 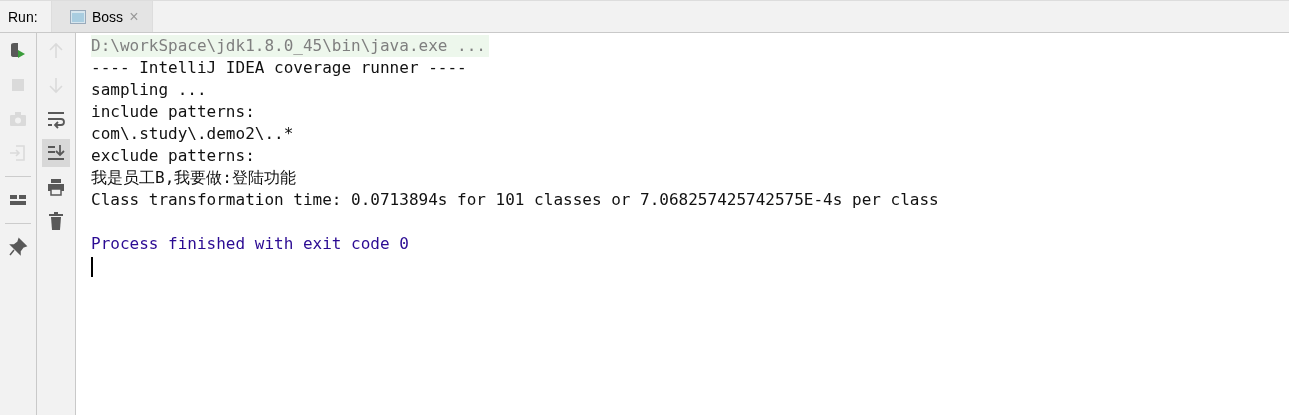 I want to click on window-icon, so click(x=78, y=16).